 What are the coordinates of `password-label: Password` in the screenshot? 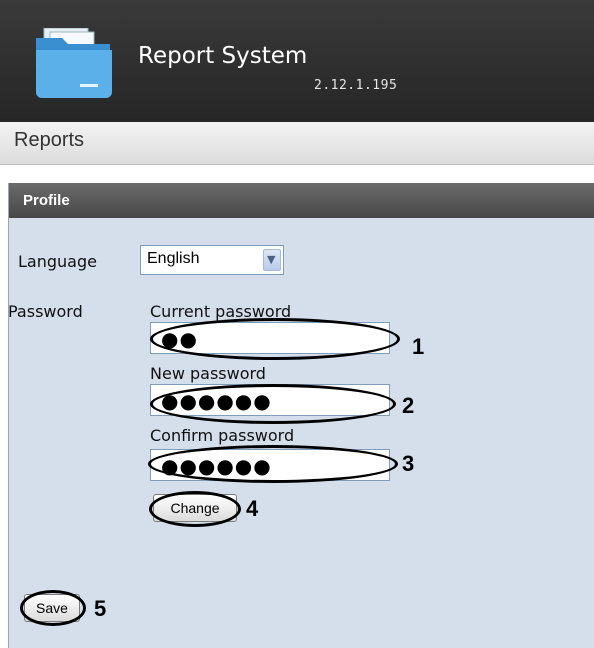 It's located at (45, 311).